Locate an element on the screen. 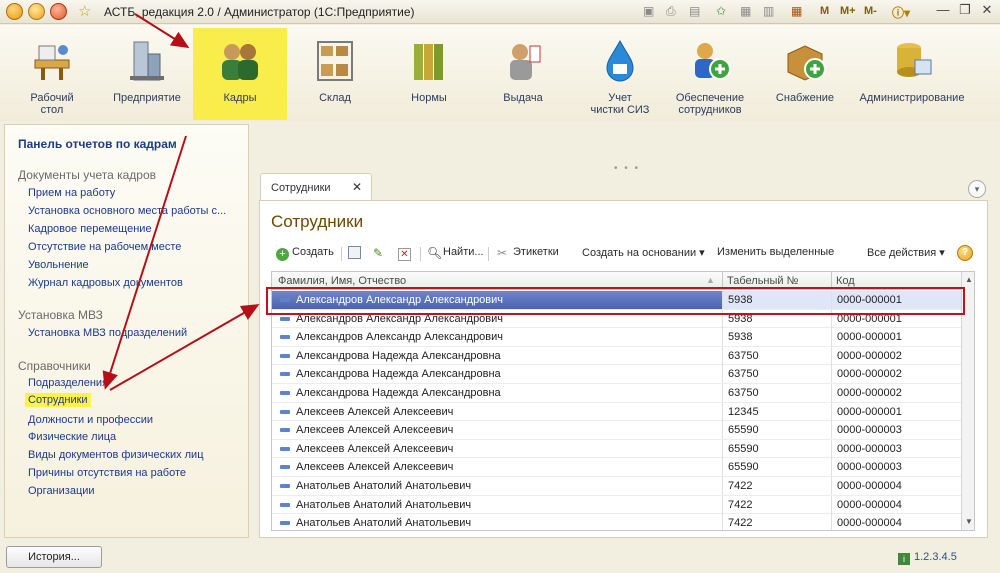 The width and height of the screenshot is (1000, 573). cell-code: 0000-000003 is located at coordinates (896, 430).